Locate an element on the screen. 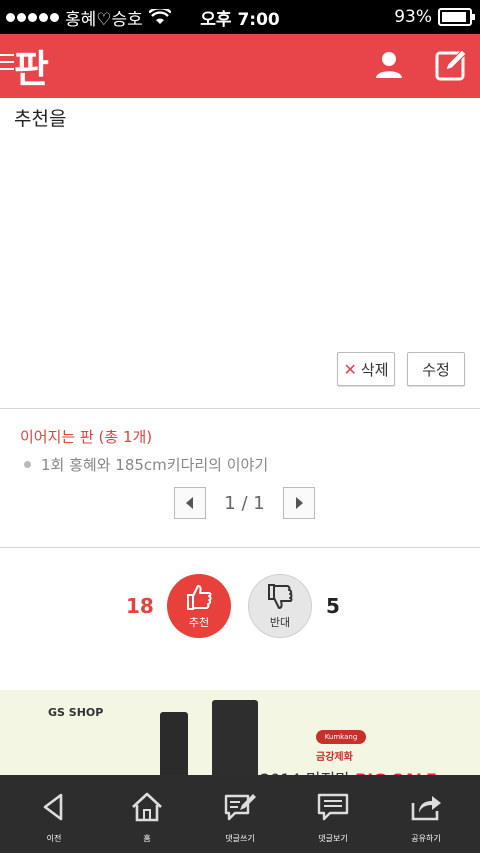 The image size is (480, 853). pager-prev-button is located at coordinates (190, 503).